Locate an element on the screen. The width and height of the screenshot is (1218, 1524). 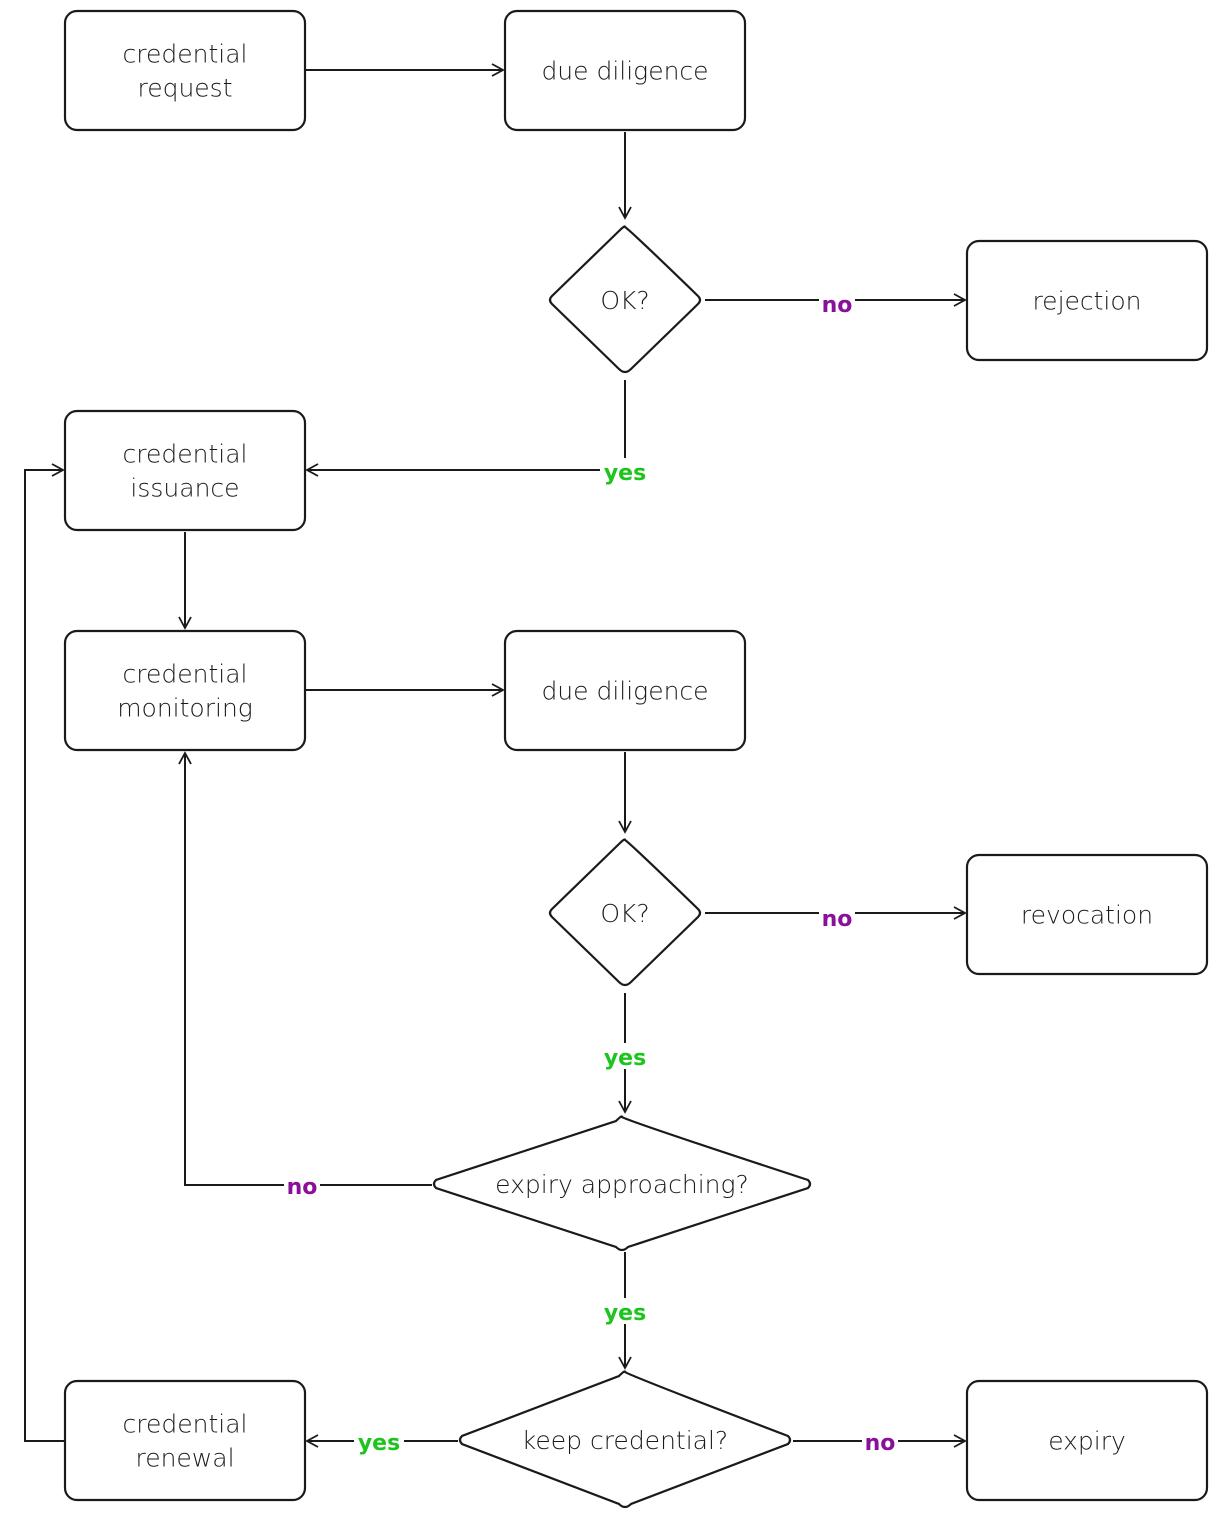
node-dd2: due diligence is located at coordinates (625, 690).